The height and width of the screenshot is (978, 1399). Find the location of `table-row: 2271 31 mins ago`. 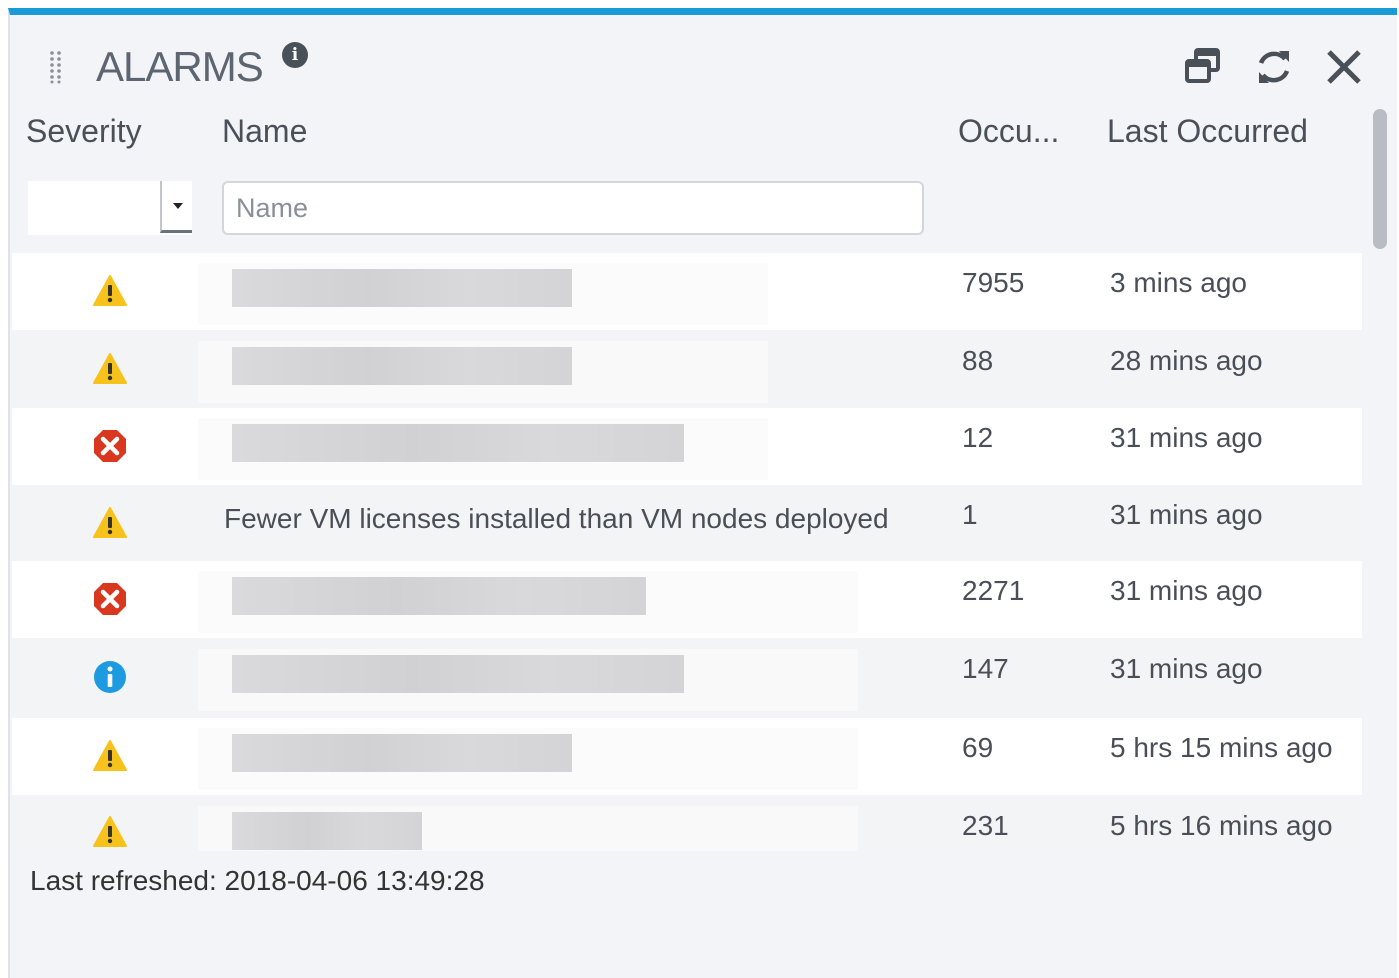

table-row: 2271 31 mins ago is located at coordinates (687, 599).